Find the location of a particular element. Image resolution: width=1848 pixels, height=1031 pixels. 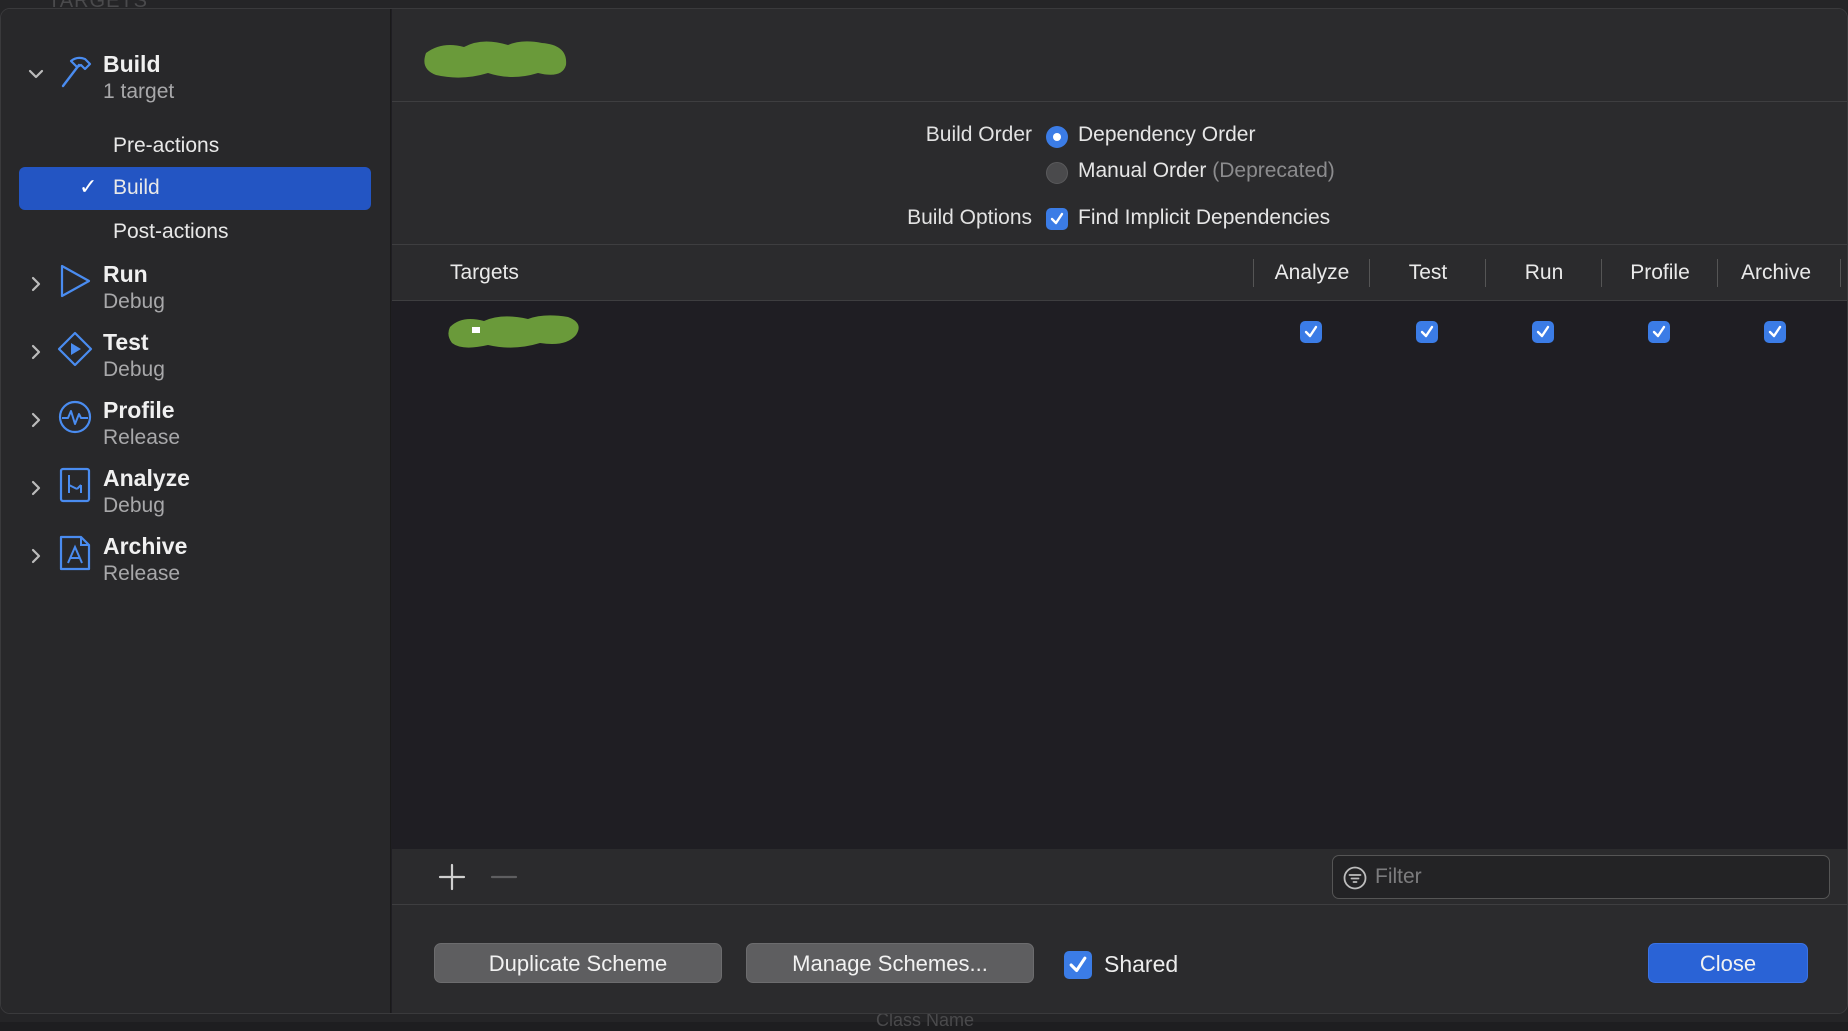

analyze-action-subtitle: Debug is located at coordinates (134, 505).